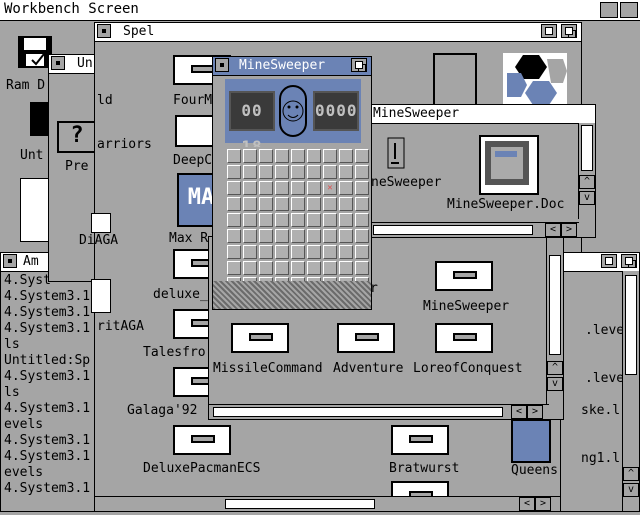  I want to click on games-horizontal-scrollbar: < >, so click(379, 411).